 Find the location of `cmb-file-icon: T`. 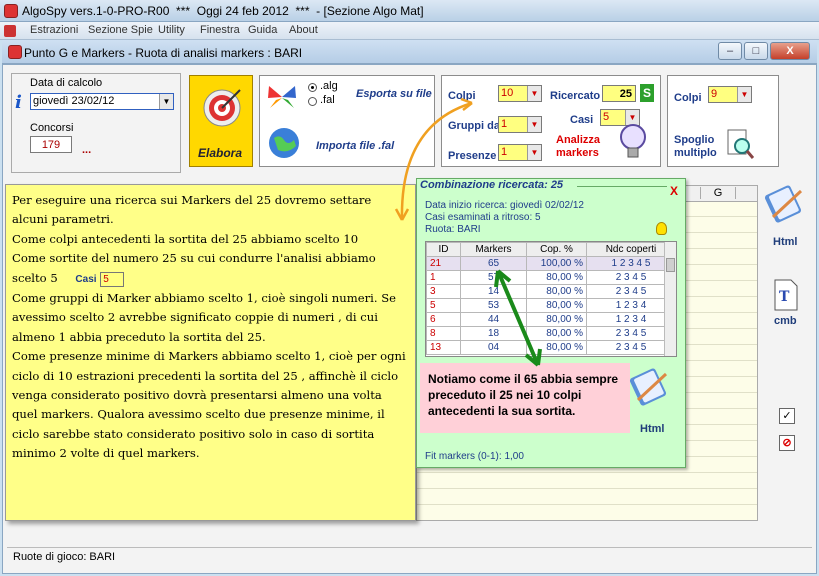

cmb-file-icon: T is located at coordinates (786, 295).